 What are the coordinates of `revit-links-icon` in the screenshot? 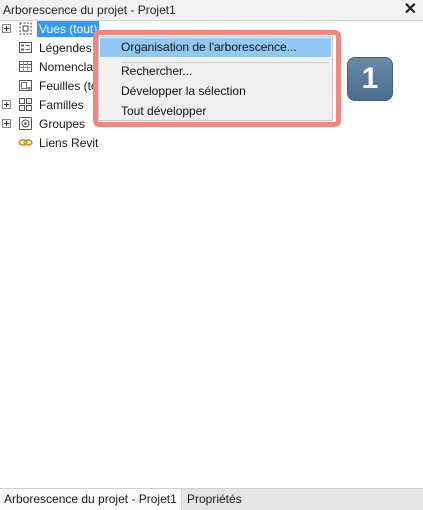 It's located at (25, 142).